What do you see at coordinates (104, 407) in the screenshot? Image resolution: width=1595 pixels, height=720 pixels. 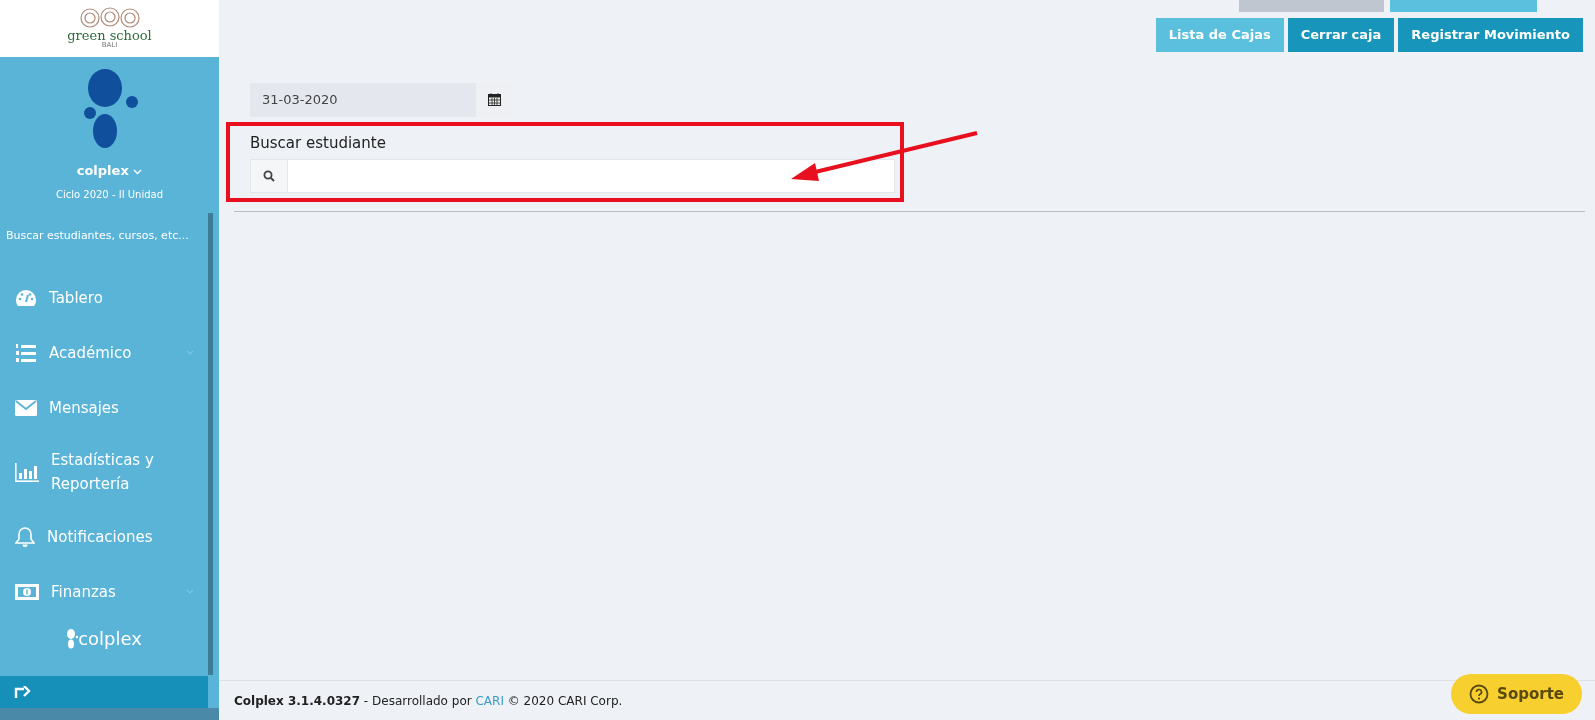 I see `sidebar-item: Mensajes` at bounding box center [104, 407].